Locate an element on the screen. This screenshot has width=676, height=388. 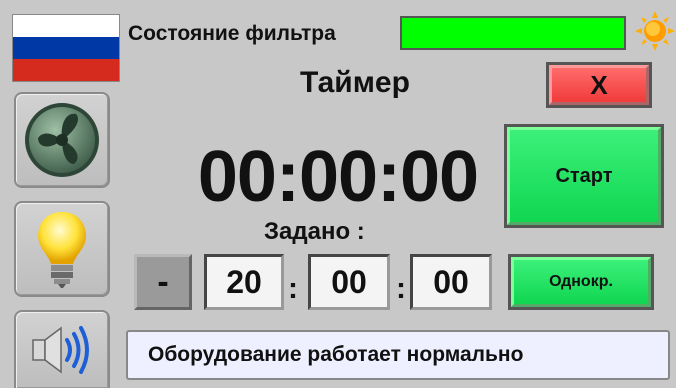
timer-title: Таймер is located at coordinates (355, 82).